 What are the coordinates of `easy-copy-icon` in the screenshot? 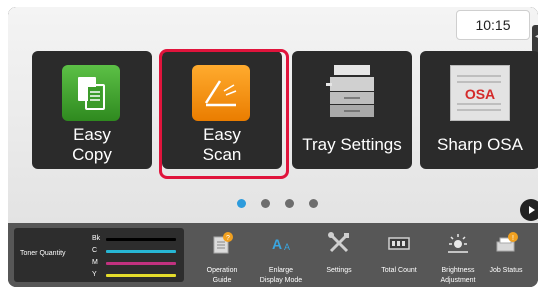 It's located at (91, 93).